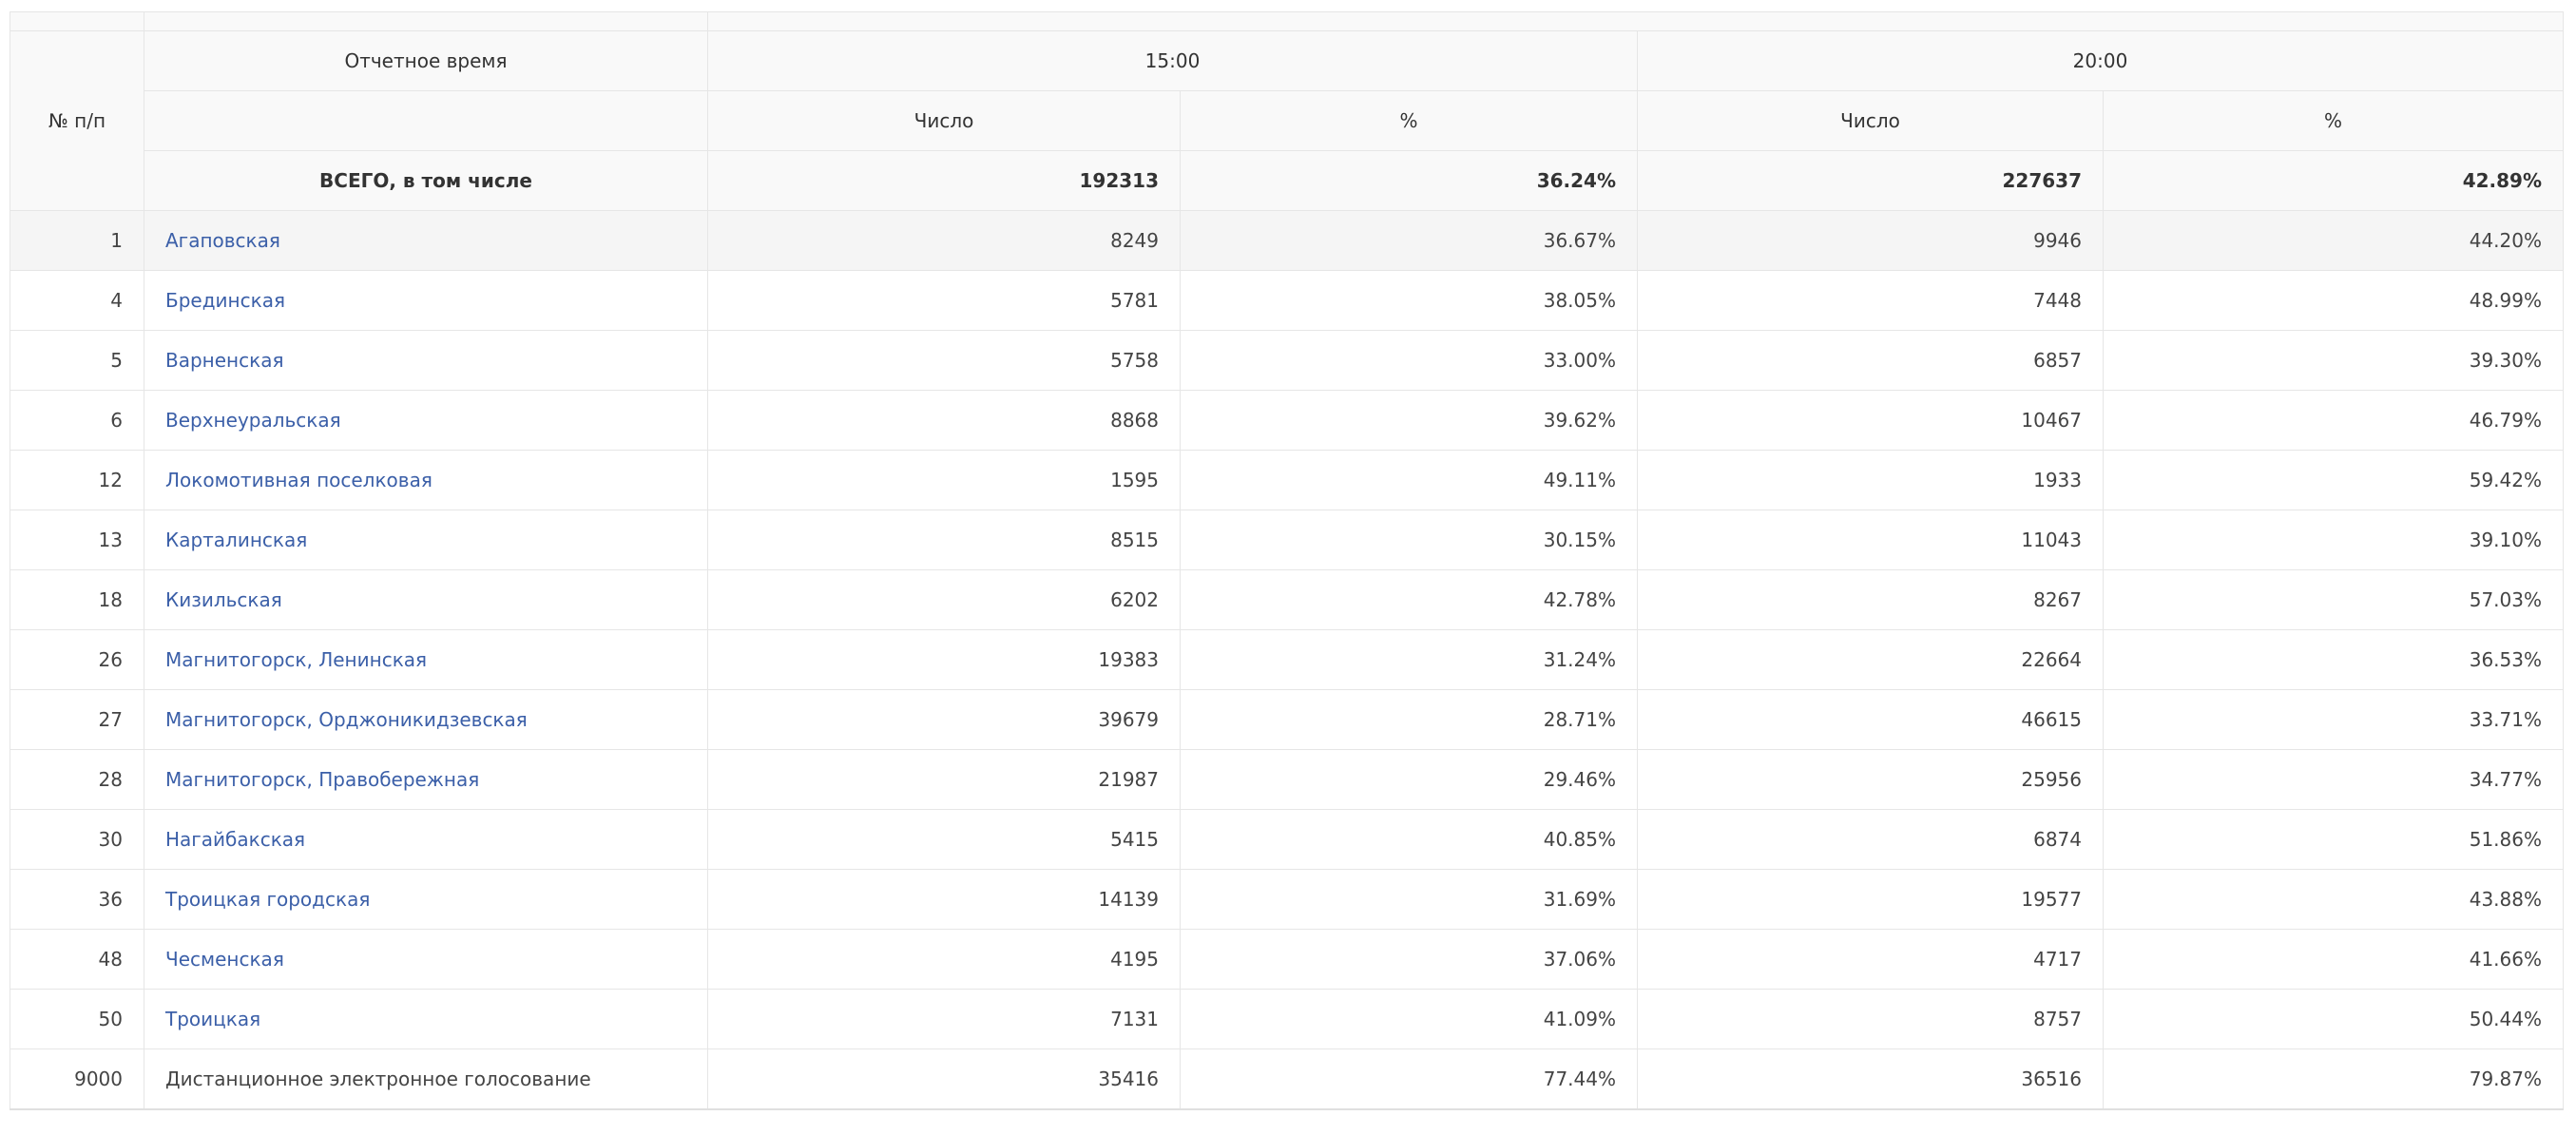  Describe the element at coordinates (944, 720) in the screenshot. I see `count-time1: 39679` at that location.